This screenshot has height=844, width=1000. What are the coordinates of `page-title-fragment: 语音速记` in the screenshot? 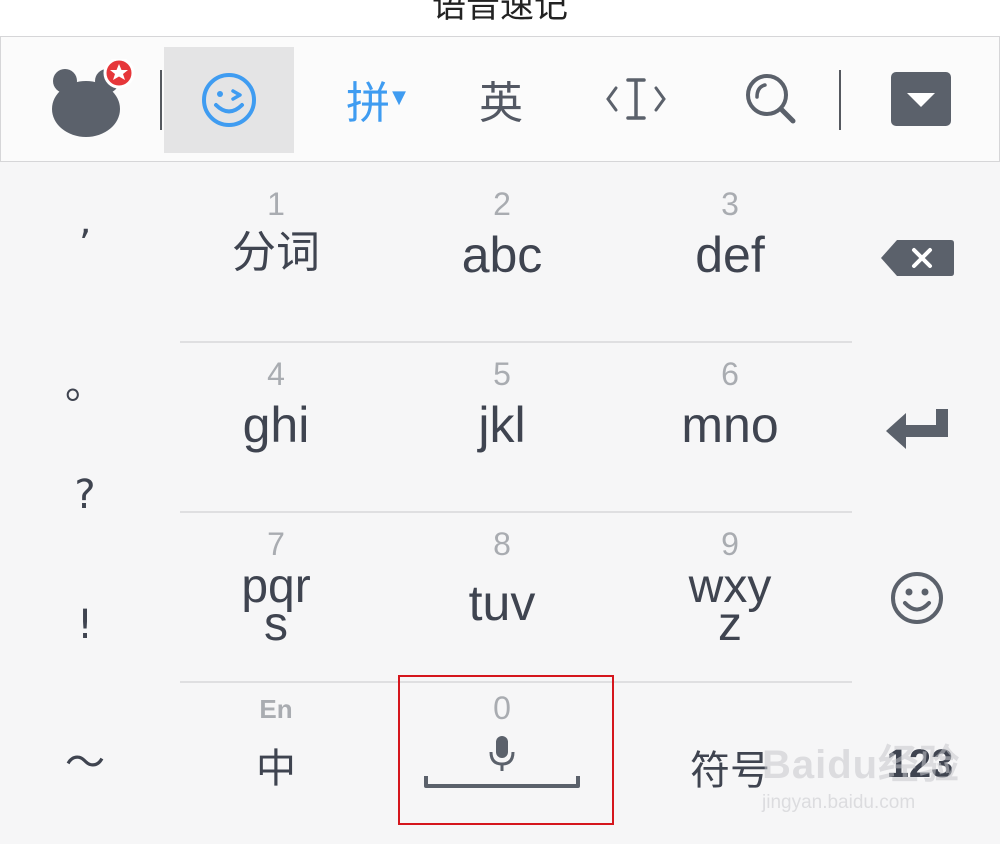 It's located at (500, 13).